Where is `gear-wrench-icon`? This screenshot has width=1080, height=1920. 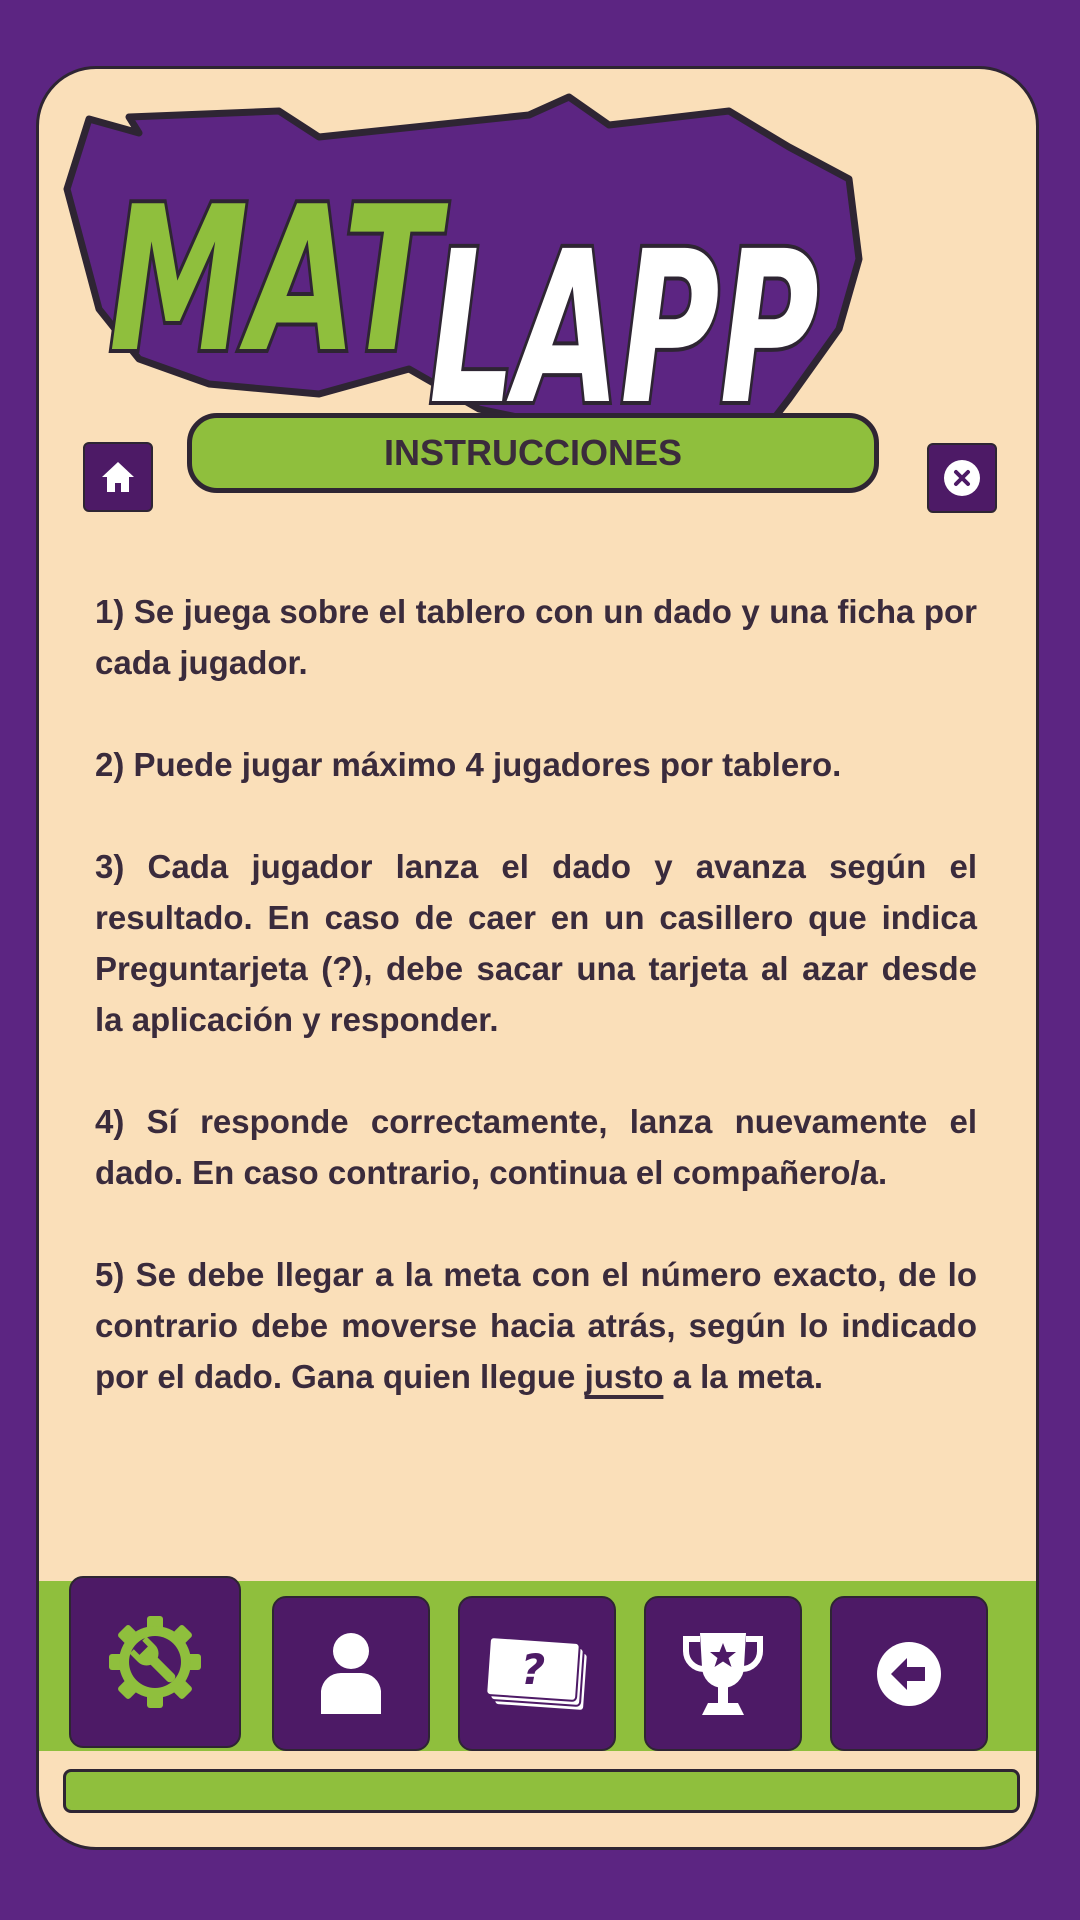 gear-wrench-icon is located at coordinates (155, 1662).